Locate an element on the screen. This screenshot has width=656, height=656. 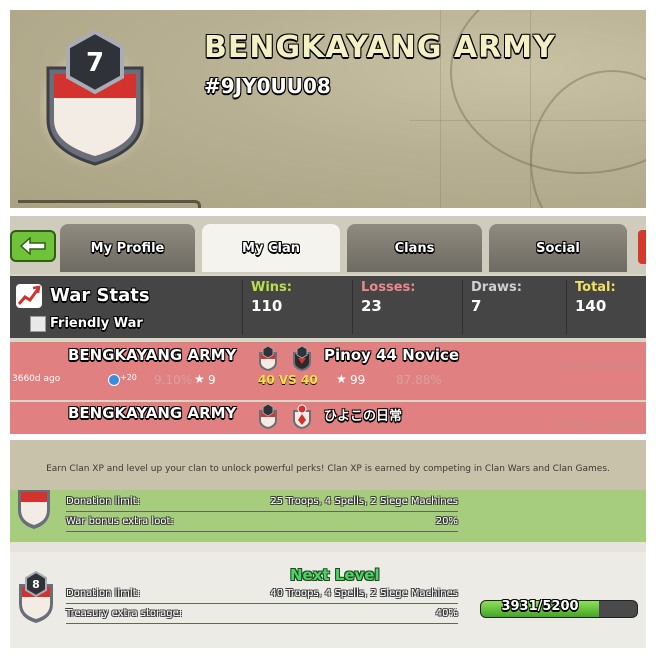
war-size: 40 VS 40 is located at coordinates (288, 380).